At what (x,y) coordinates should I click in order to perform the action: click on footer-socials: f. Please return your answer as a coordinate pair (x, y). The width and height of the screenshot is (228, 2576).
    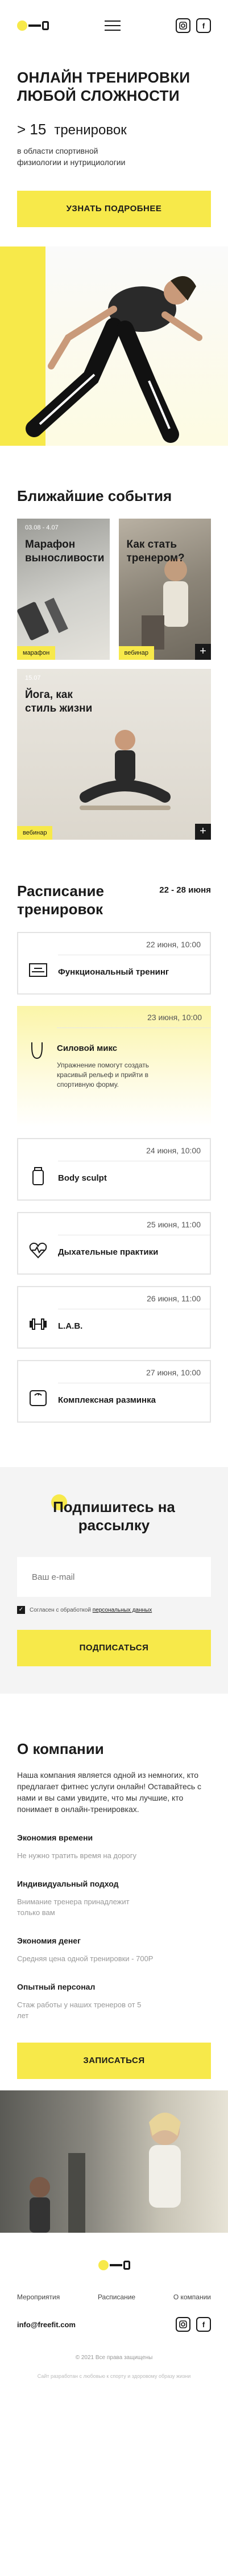
    Looking at the image, I should click on (194, 2324).